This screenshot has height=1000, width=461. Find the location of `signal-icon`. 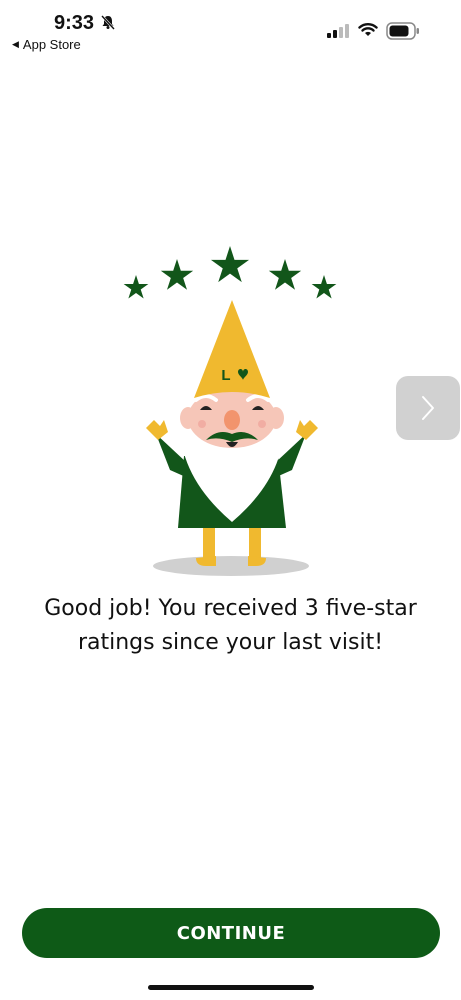

signal-icon is located at coordinates (338, 33).